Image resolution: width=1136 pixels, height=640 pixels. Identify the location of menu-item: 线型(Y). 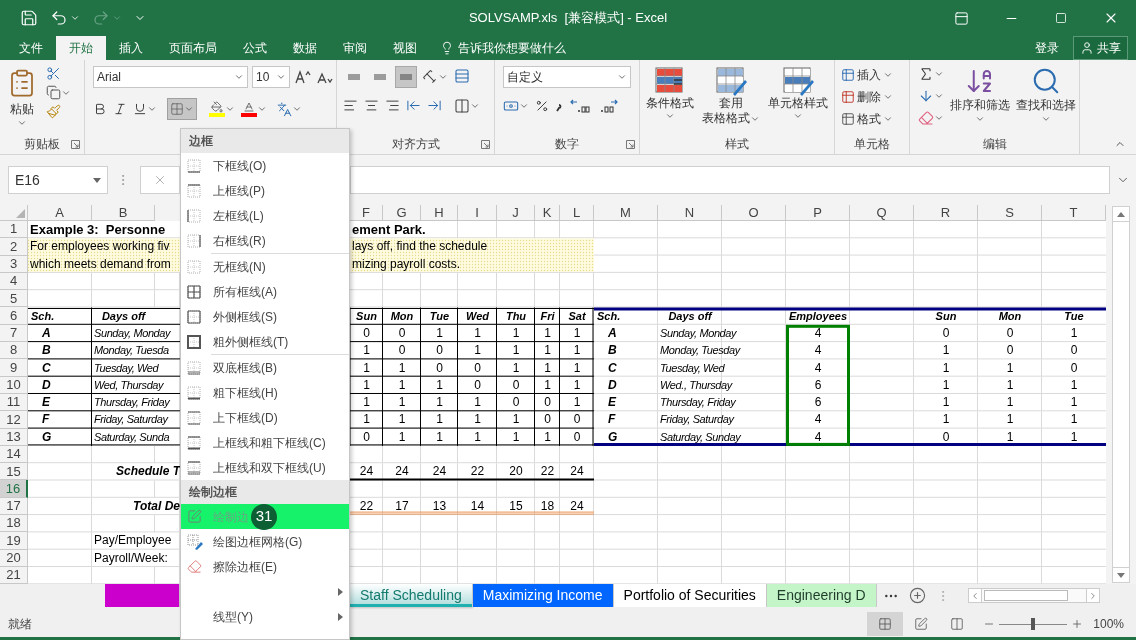
(265, 616).